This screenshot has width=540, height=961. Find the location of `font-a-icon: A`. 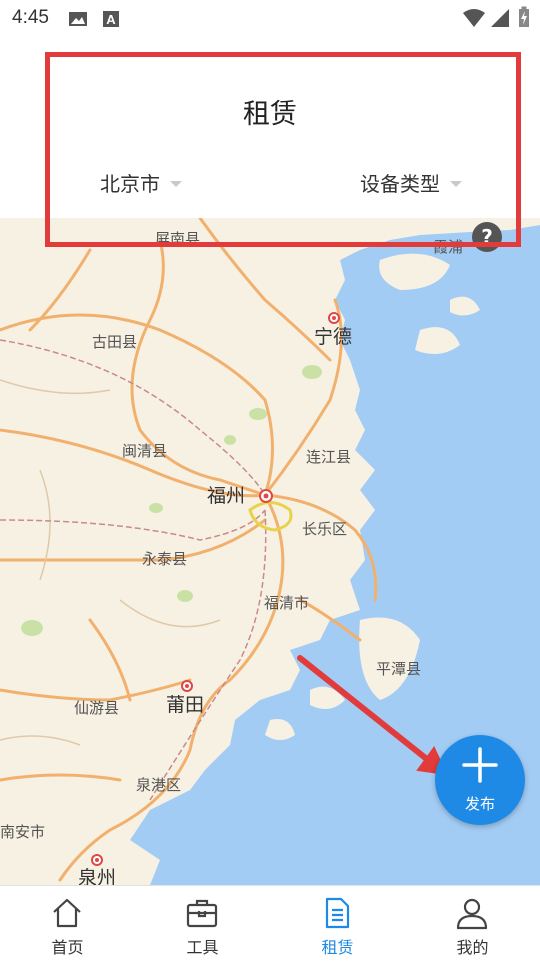

font-a-icon: A is located at coordinates (111, 19).